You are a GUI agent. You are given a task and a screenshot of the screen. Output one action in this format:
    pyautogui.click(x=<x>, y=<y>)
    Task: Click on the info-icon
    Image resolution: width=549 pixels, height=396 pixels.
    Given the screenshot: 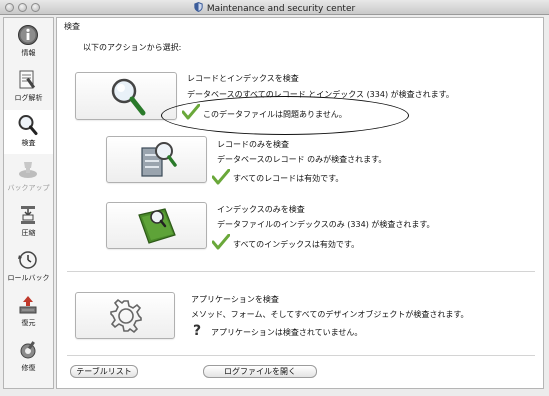 What is the action you would take?
    pyautogui.click(x=28, y=35)
    